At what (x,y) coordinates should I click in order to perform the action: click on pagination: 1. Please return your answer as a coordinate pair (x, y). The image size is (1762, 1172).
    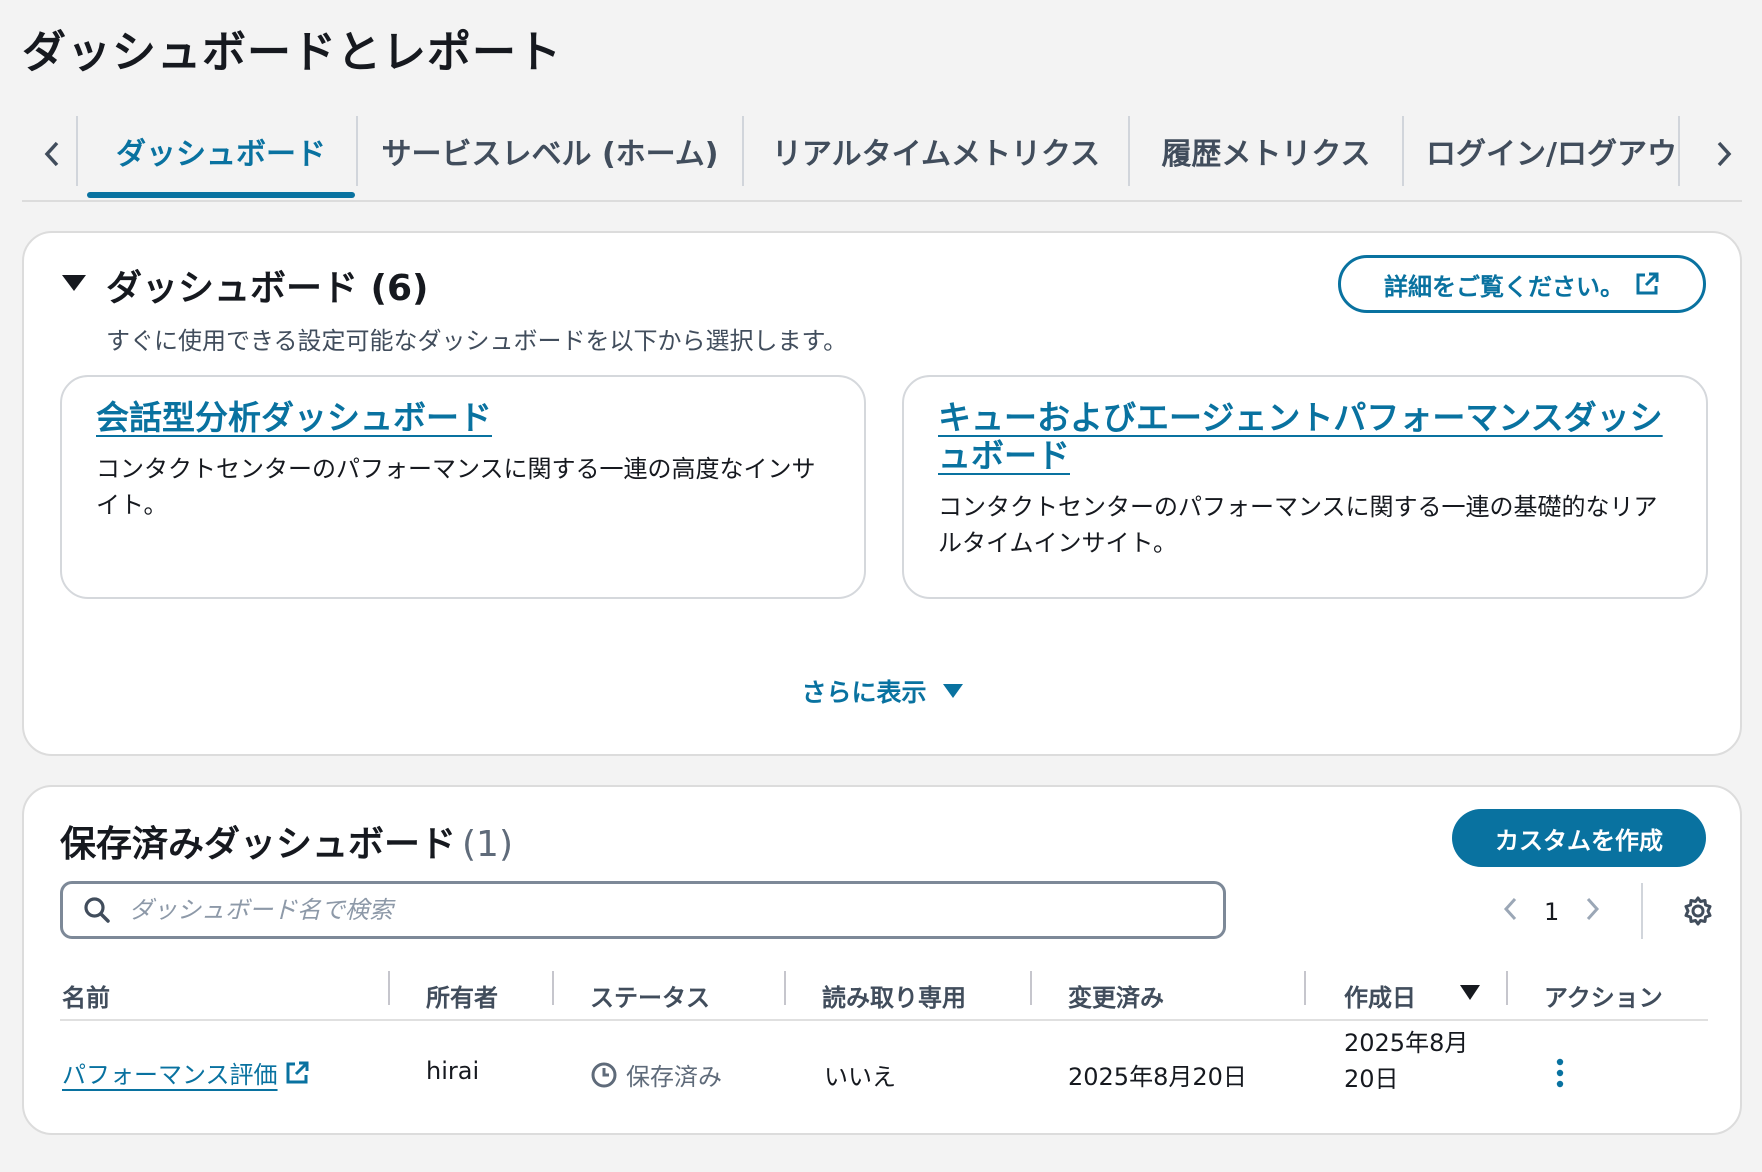
    Looking at the image, I should click on (1551, 912).